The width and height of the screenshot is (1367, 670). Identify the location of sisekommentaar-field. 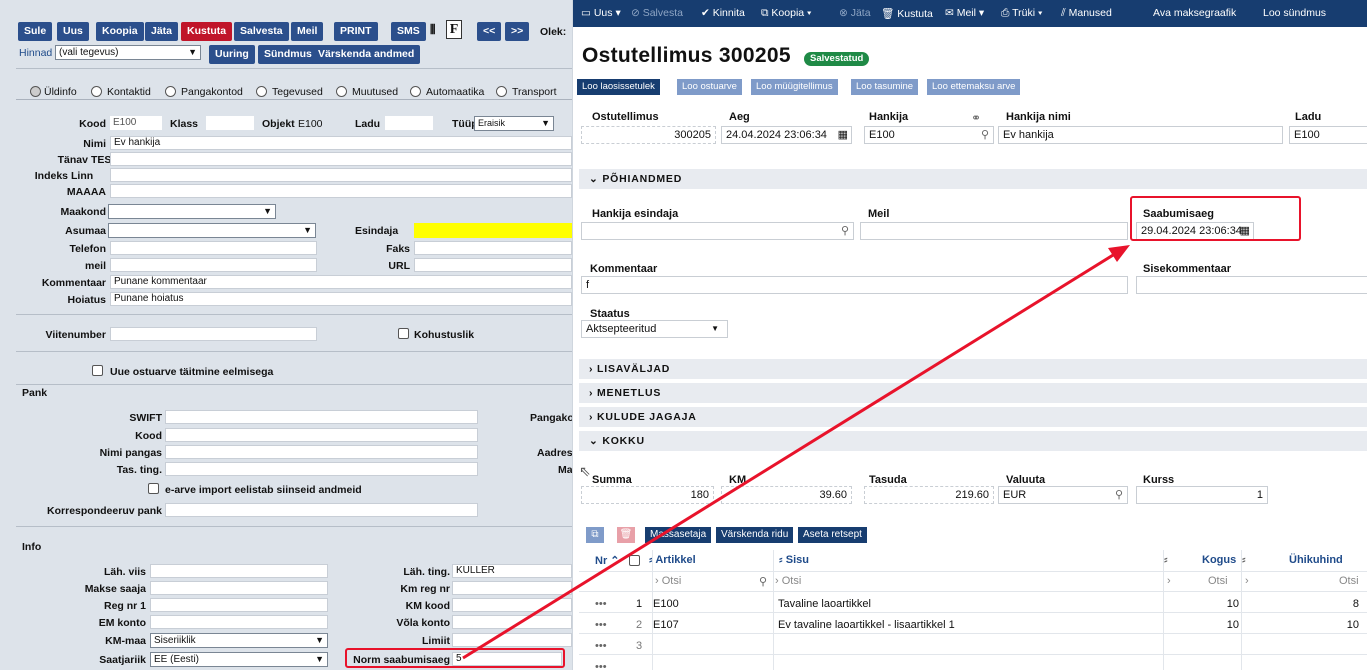
(1251, 285).